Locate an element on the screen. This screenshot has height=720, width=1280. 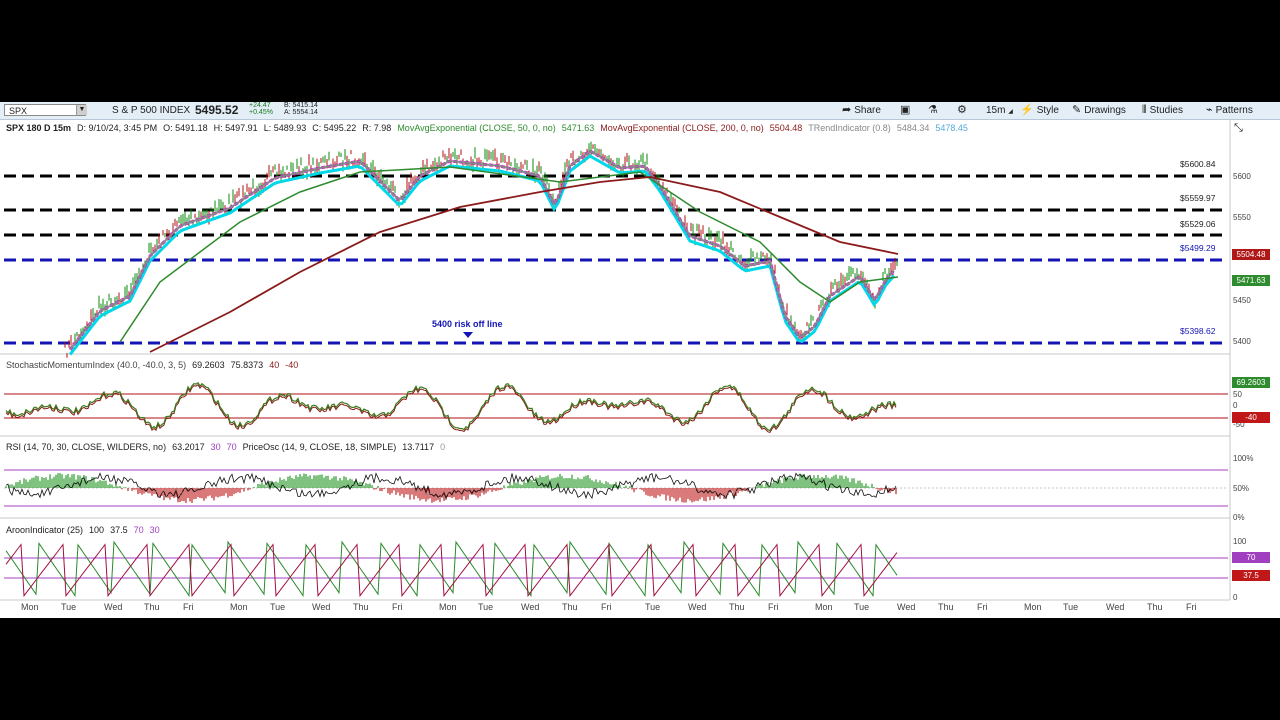
level-label-5398: $5398.62 is located at coordinates (1198, 331).